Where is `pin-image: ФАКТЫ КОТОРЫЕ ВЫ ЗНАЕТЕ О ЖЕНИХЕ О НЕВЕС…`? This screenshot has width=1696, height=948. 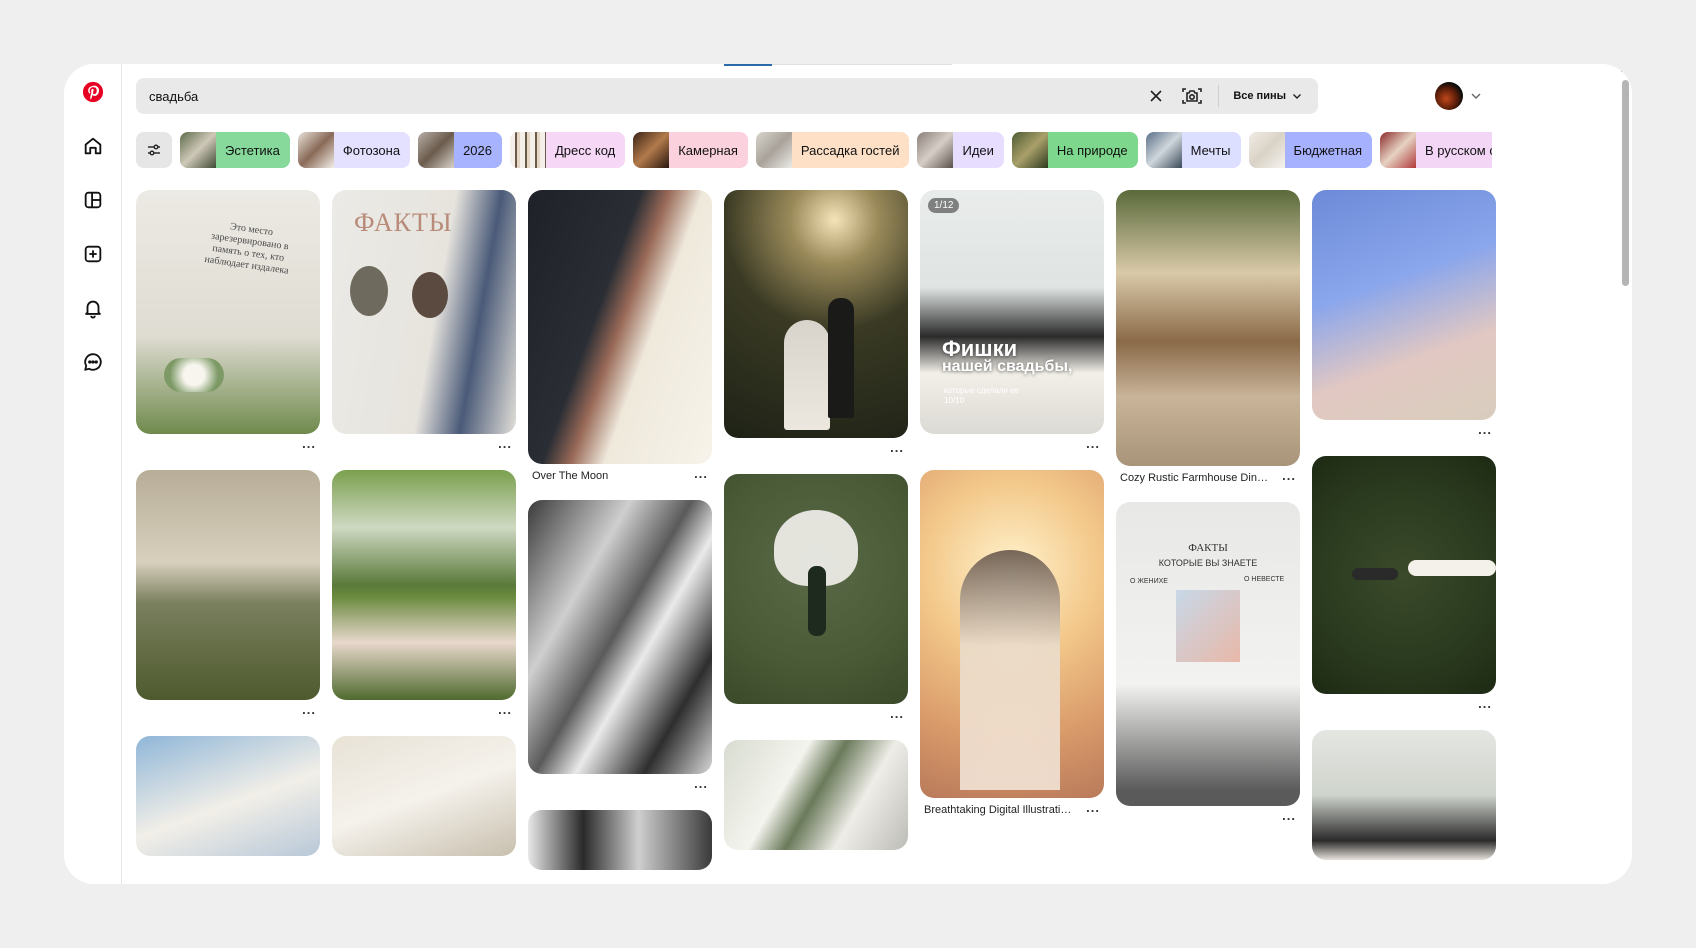
pin-image: ФАКТЫ КОТОРЫЕ ВЫ ЗНАЕТЕ О ЖЕНИХЕ О НЕВЕС… is located at coordinates (1208, 654).